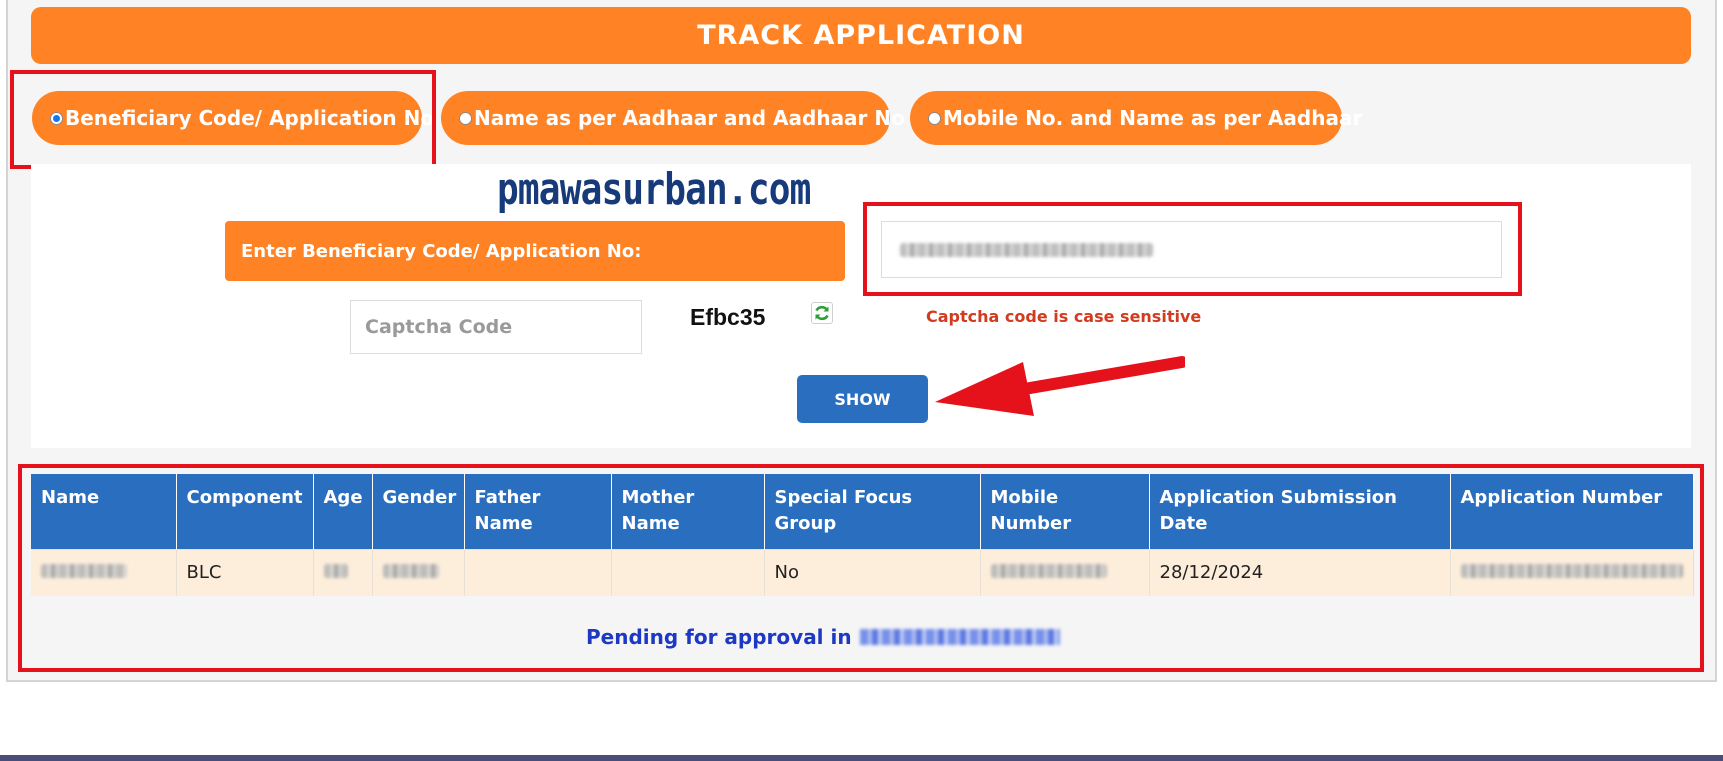  What do you see at coordinates (1192, 249) in the screenshot?
I see `highlight-box-input` at bounding box center [1192, 249].